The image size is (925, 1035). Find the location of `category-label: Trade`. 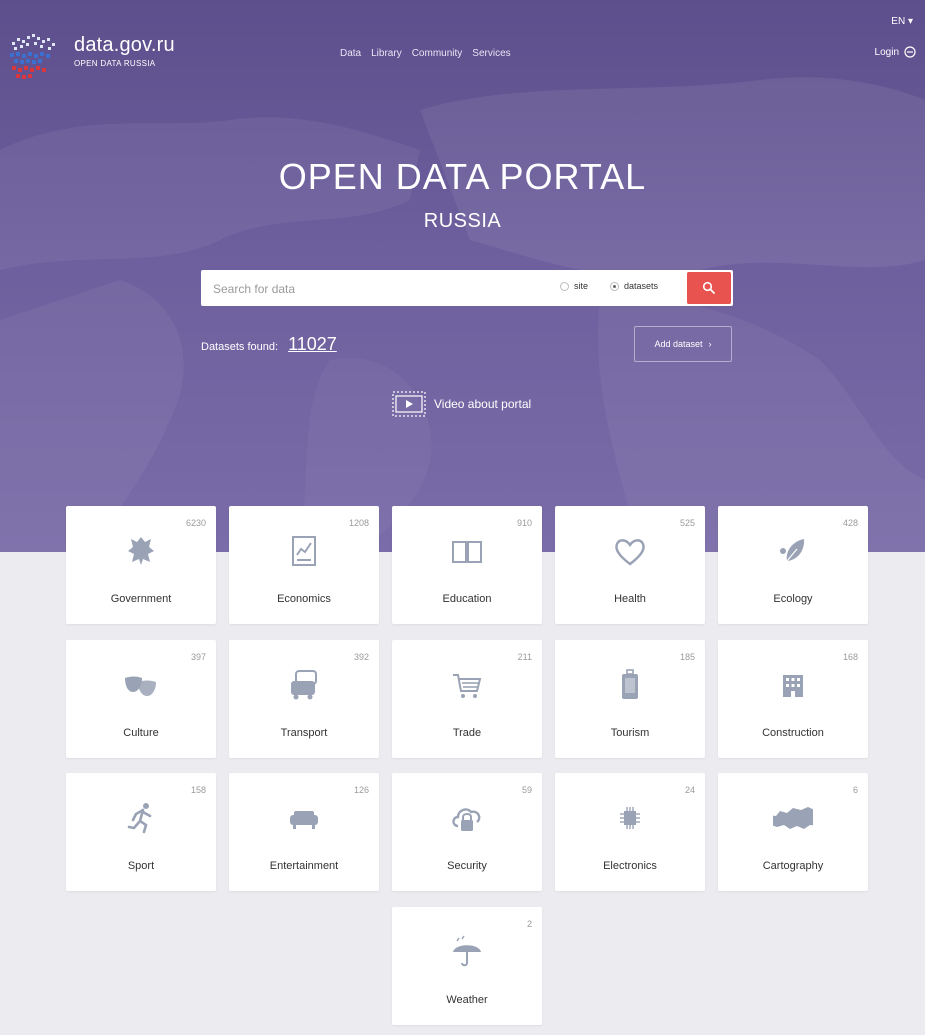

category-label: Trade is located at coordinates (467, 733).